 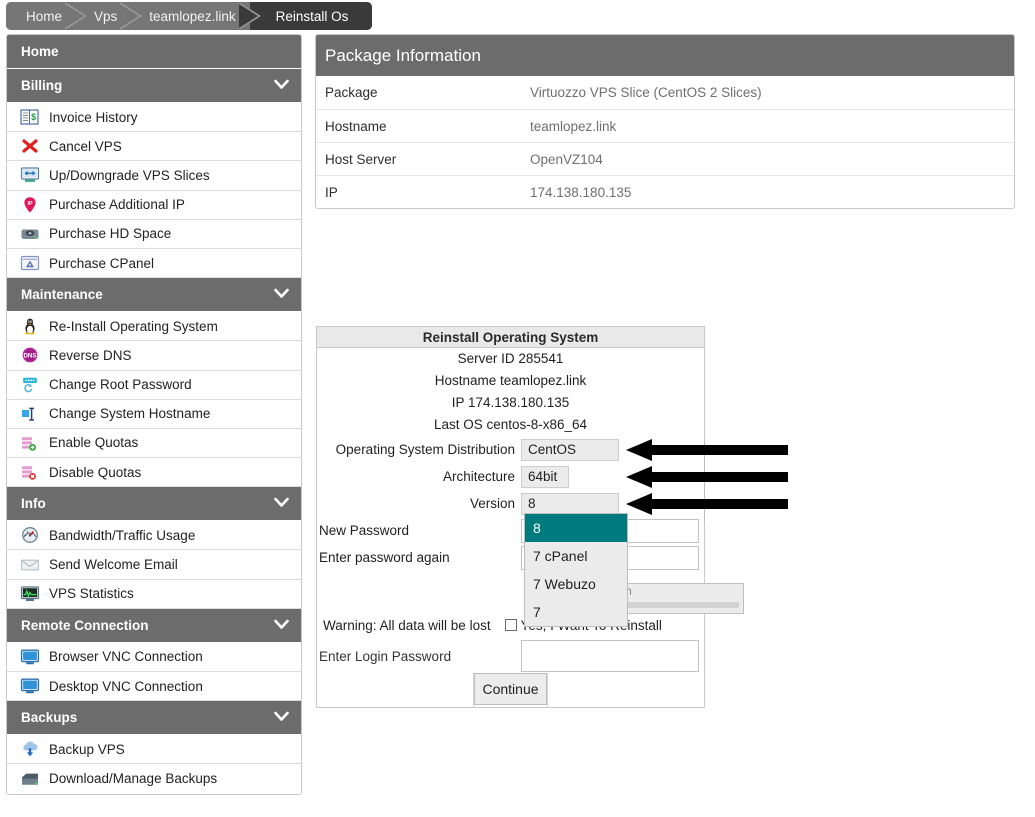 What do you see at coordinates (154, 750) in the screenshot?
I see `sidebar-item-backup-vps: Backup VPS` at bounding box center [154, 750].